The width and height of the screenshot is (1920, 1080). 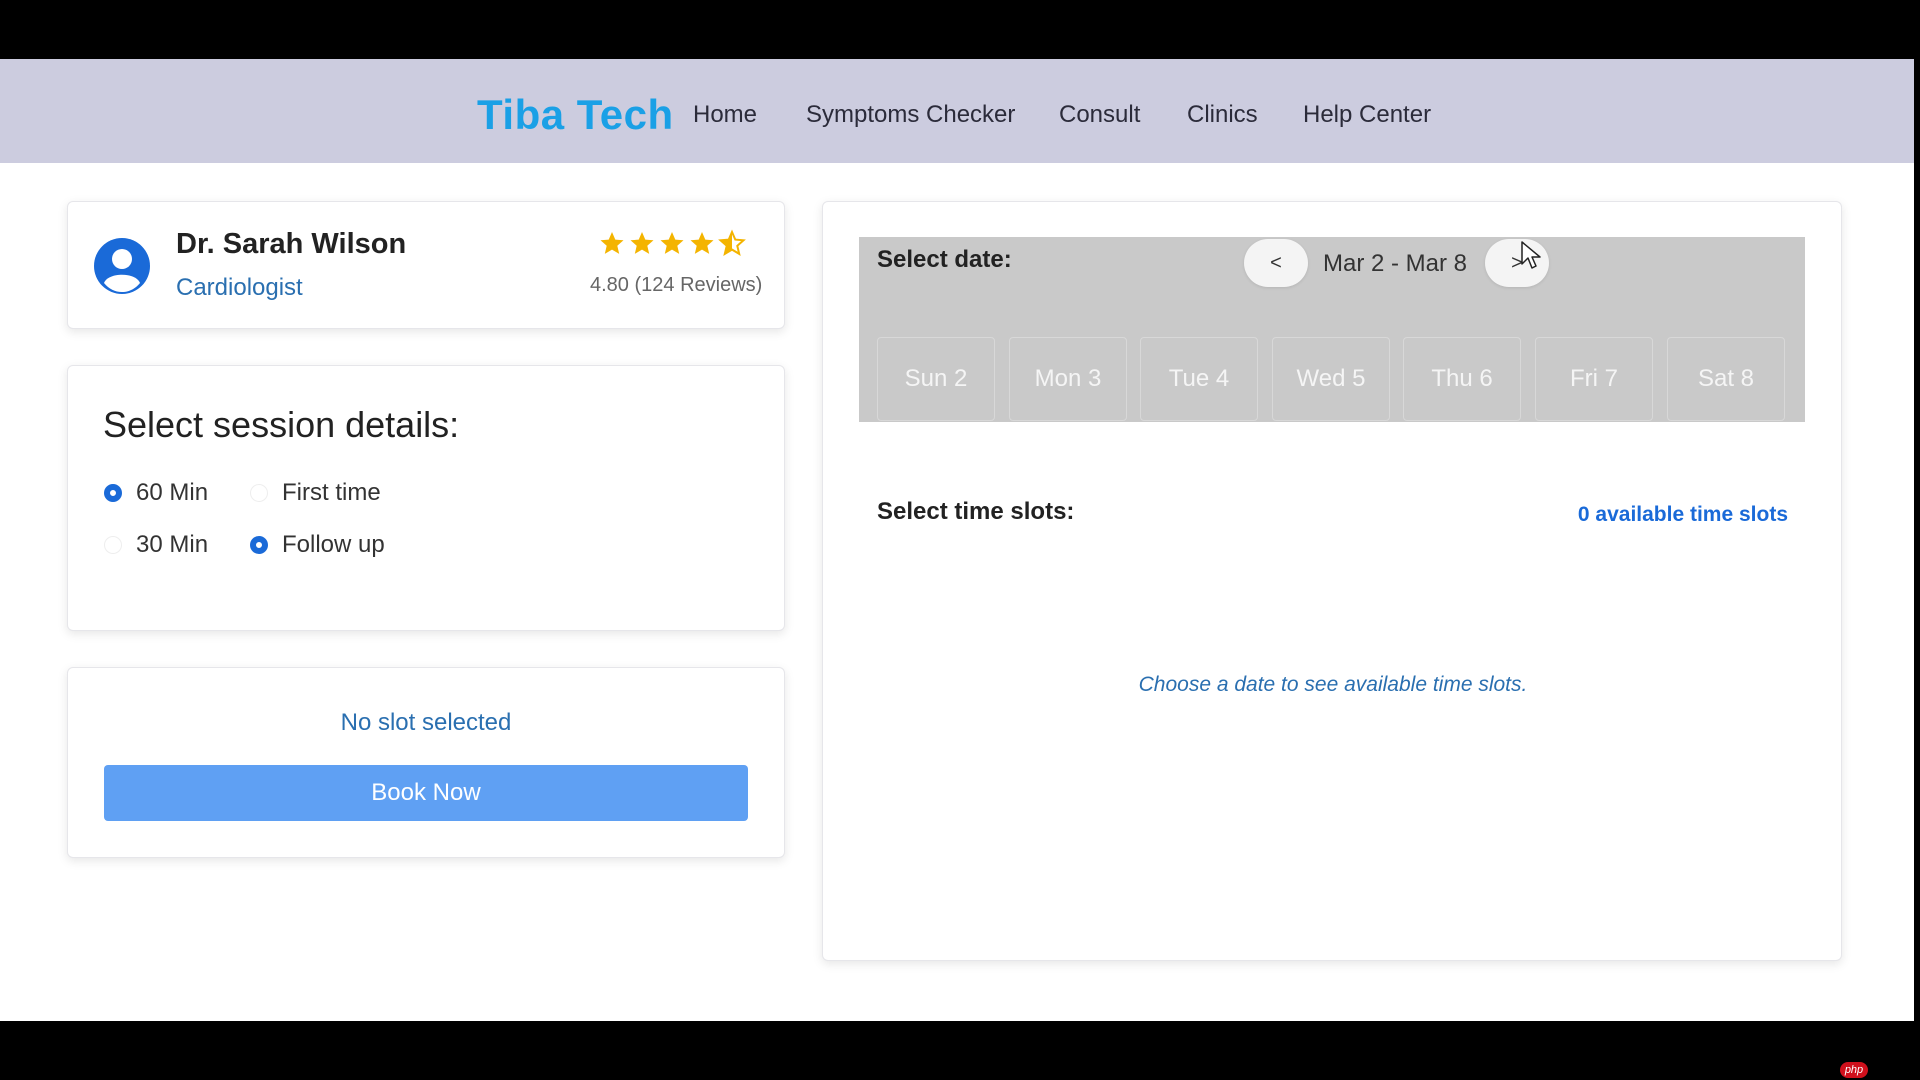 I want to click on session-title: Select session details:, so click(x=281, y=424).